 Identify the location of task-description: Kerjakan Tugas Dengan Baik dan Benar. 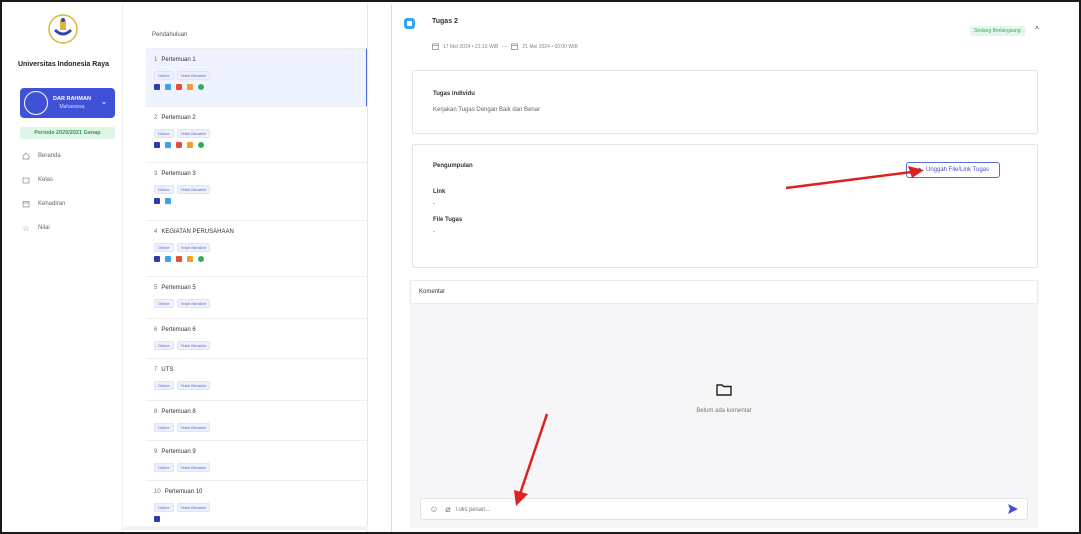
(487, 110).